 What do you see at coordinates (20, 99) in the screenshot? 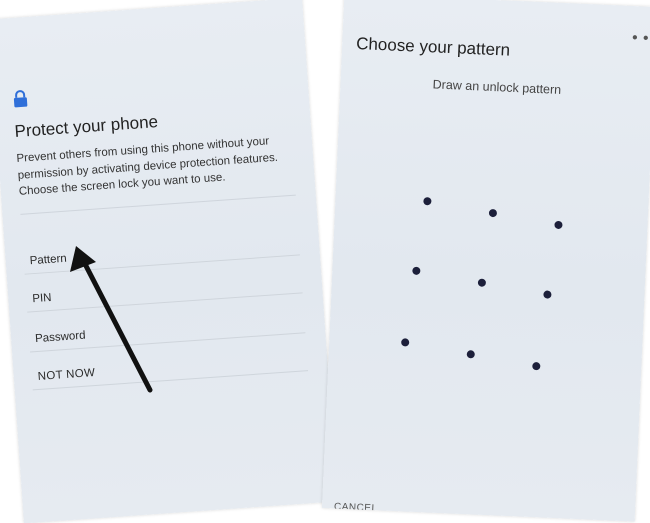
I see `lock-icon` at bounding box center [20, 99].